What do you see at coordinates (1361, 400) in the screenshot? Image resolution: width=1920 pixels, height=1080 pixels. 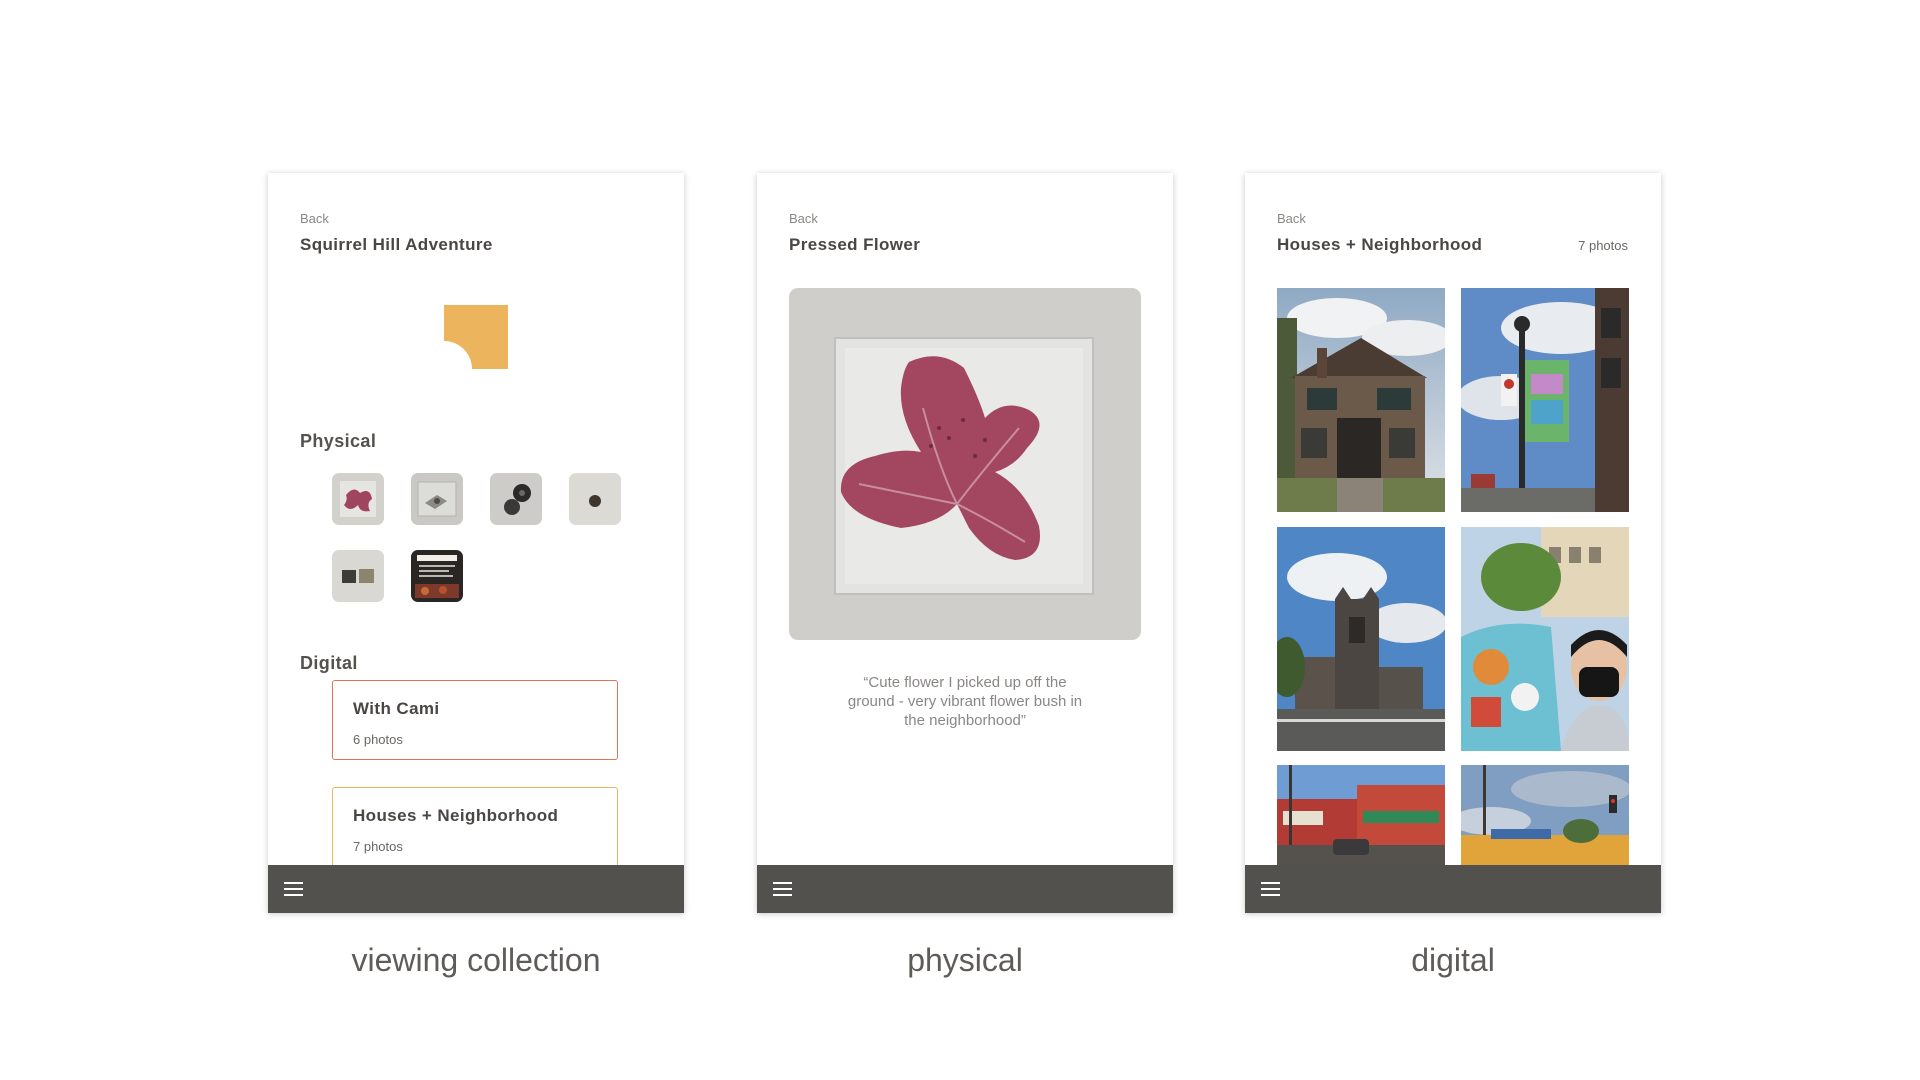 I see `tudor-house-photo` at bounding box center [1361, 400].